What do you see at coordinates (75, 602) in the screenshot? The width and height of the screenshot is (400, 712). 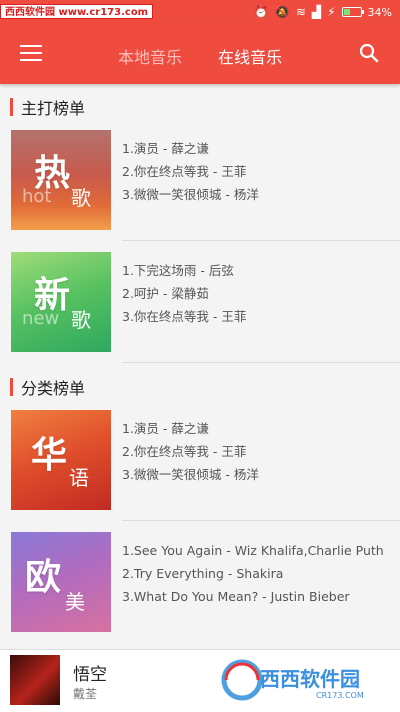 I see `cover-sub-char: 美` at bounding box center [75, 602].